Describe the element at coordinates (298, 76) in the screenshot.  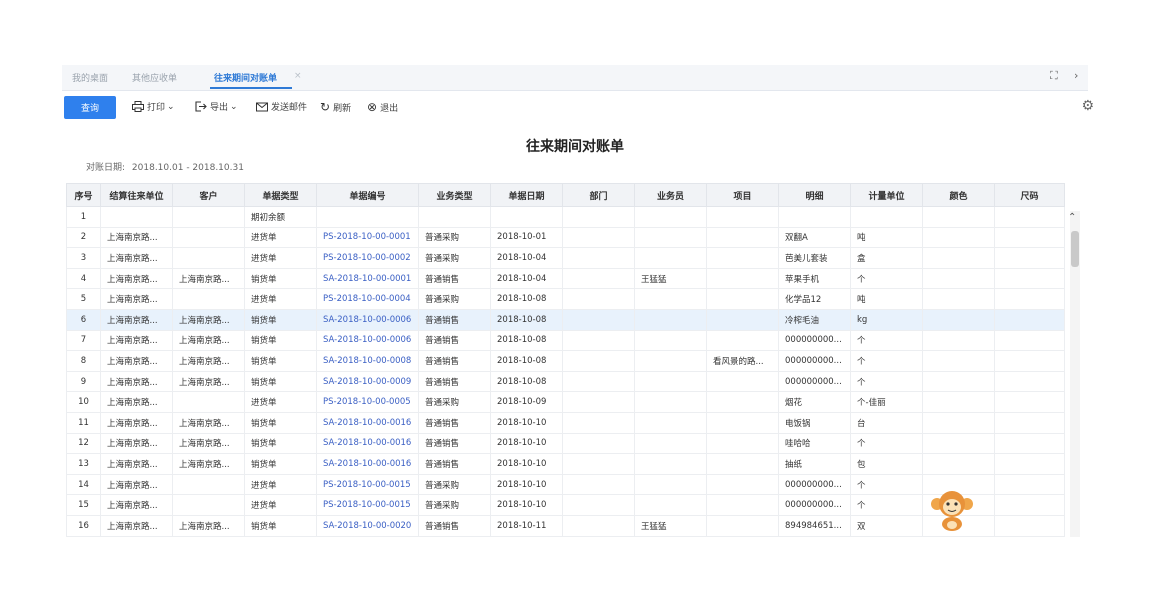
I see `close-tab-icon: ×` at that location.